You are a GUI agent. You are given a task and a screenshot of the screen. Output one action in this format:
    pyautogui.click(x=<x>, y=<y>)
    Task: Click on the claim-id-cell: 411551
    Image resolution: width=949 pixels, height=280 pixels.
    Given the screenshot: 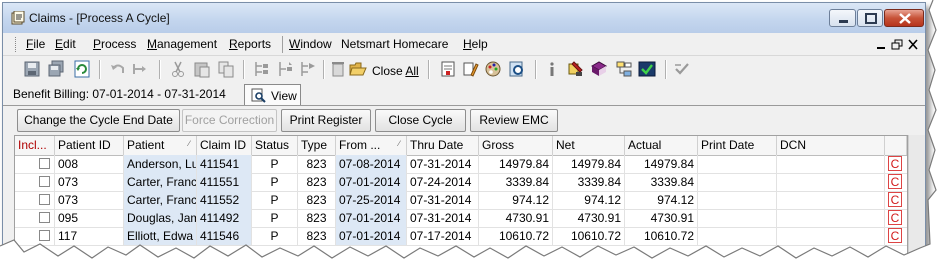 What is the action you would take?
    pyautogui.click(x=224, y=182)
    